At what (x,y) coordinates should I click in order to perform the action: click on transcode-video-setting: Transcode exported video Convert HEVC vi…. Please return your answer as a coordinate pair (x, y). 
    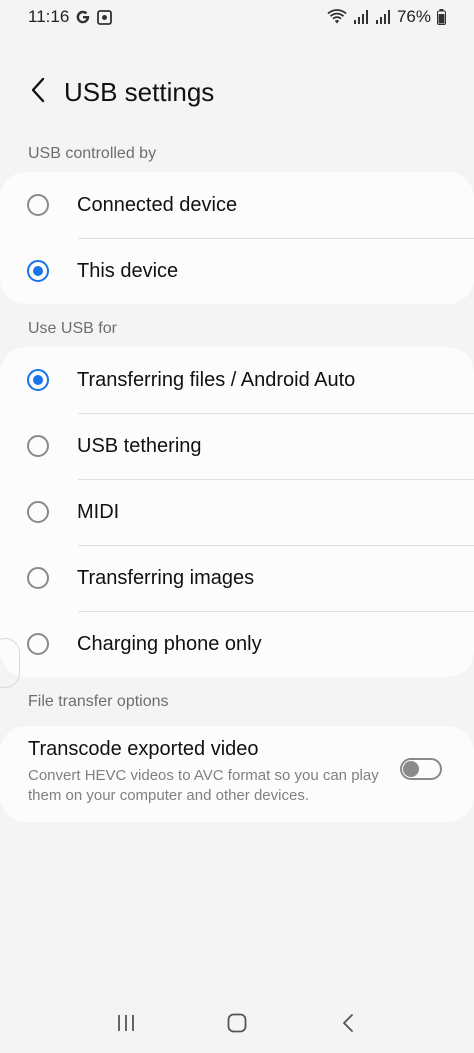
    Looking at the image, I should click on (237, 774).